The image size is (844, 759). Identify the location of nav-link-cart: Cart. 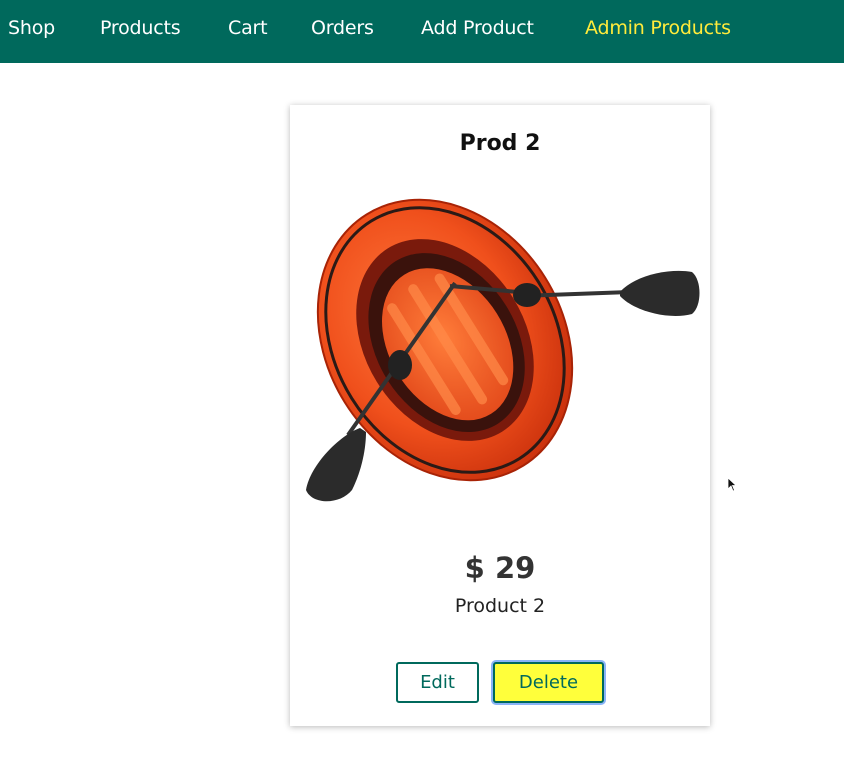
(248, 28).